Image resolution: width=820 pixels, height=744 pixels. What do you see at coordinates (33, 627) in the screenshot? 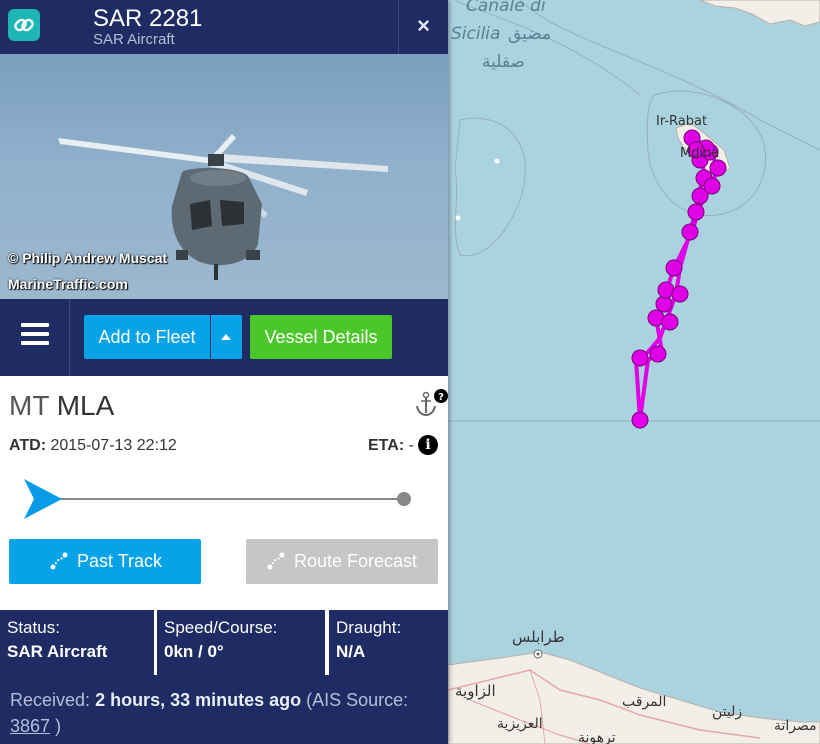
I see `status-label: Status:` at bounding box center [33, 627].